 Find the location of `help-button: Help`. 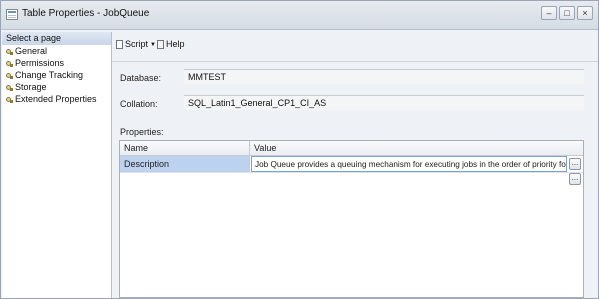

help-button: Help is located at coordinates (171, 44).